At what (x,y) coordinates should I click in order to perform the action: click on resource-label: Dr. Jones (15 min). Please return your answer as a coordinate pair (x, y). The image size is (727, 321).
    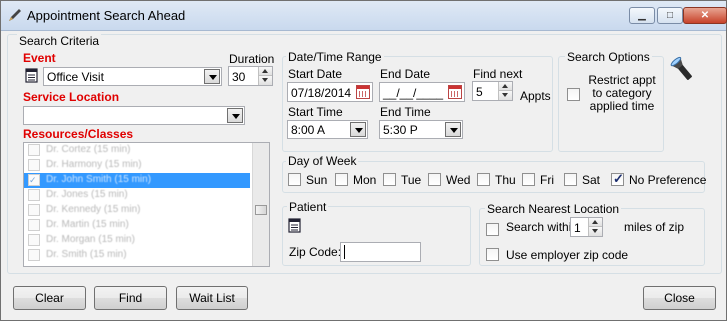
    Looking at the image, I should click on (87, 194).